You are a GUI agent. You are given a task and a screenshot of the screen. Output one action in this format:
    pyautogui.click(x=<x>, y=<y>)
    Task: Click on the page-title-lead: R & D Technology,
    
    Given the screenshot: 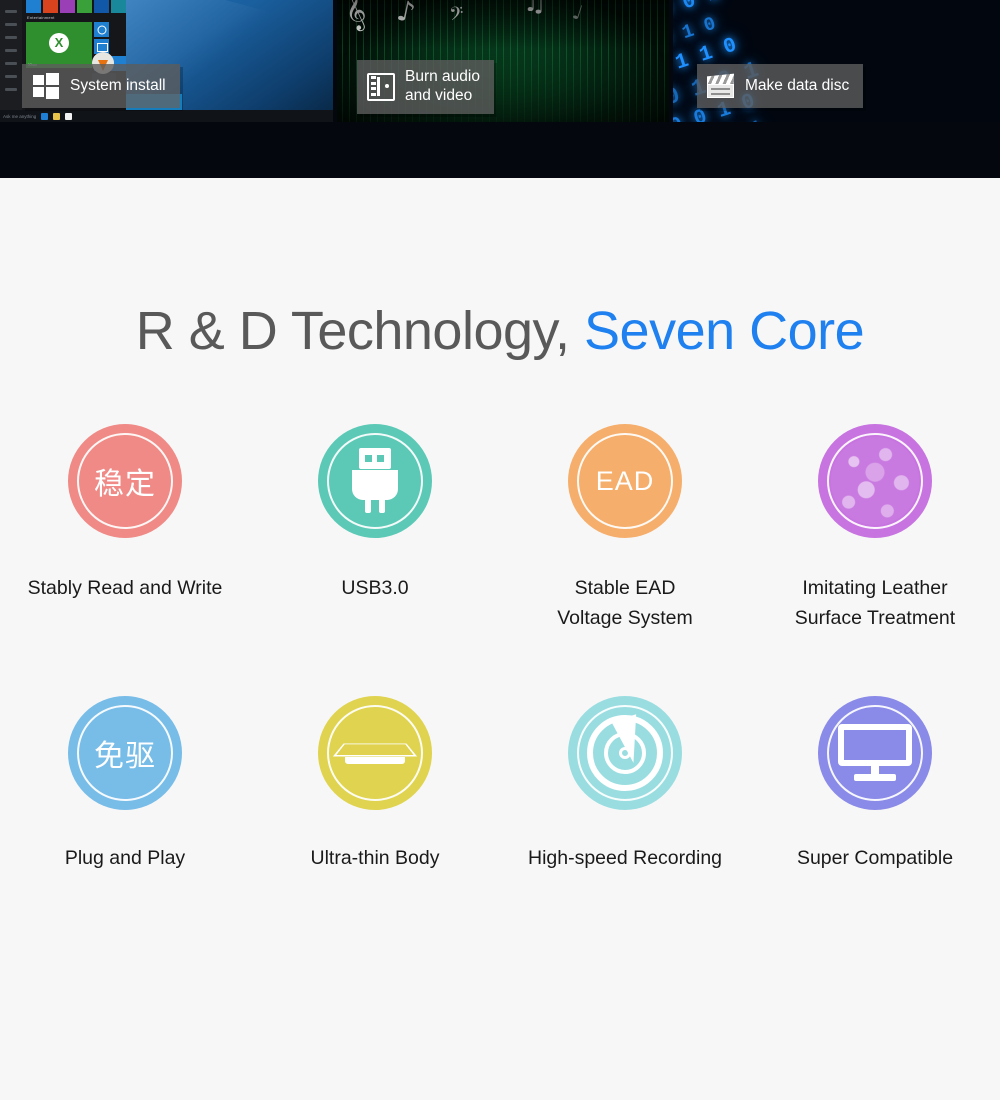 What is the action you would take?
    pyautogui.click(x=352, y=331)
    